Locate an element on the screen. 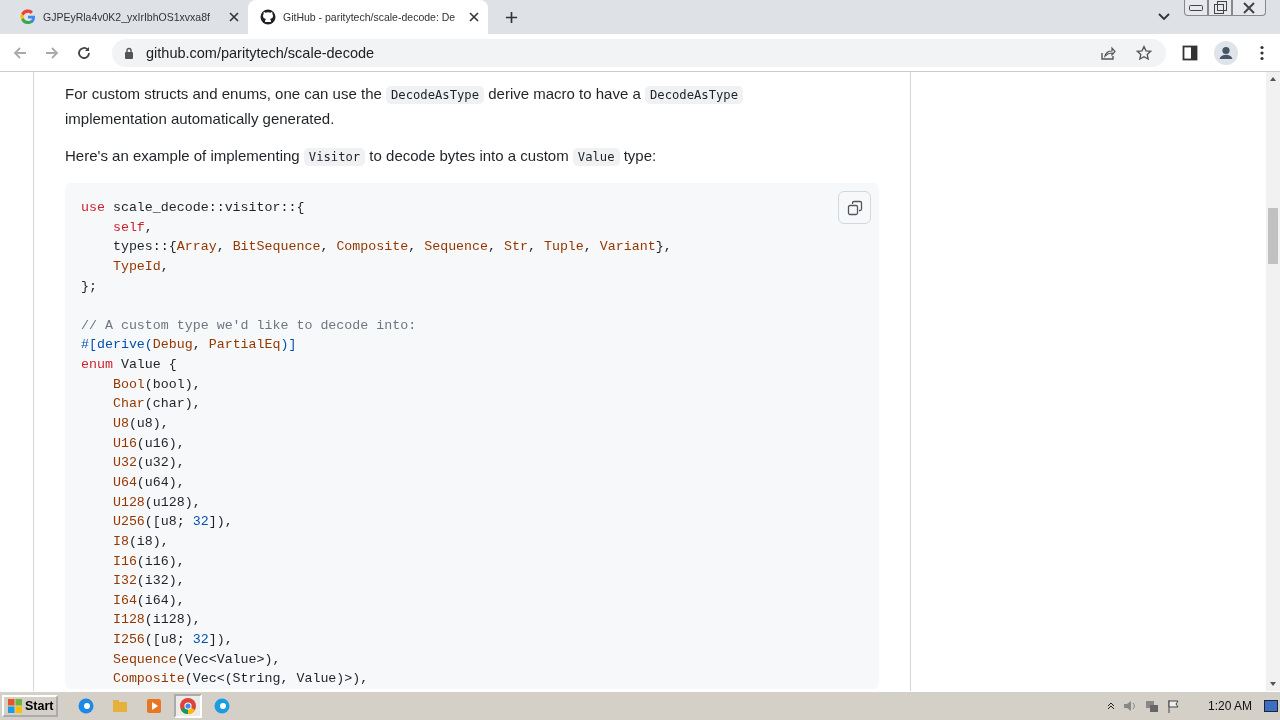  windows-logo-icon is located at coordinates (15, 706).